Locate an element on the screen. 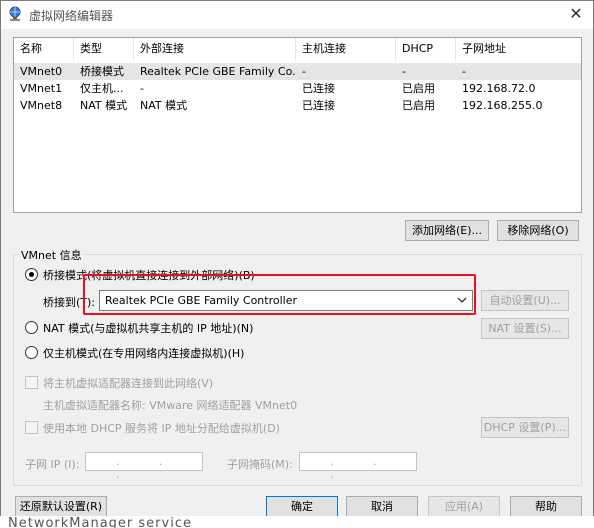 This screenshot has width=594, height=528. cell-subnet: - is located at coordinates (464, 71).